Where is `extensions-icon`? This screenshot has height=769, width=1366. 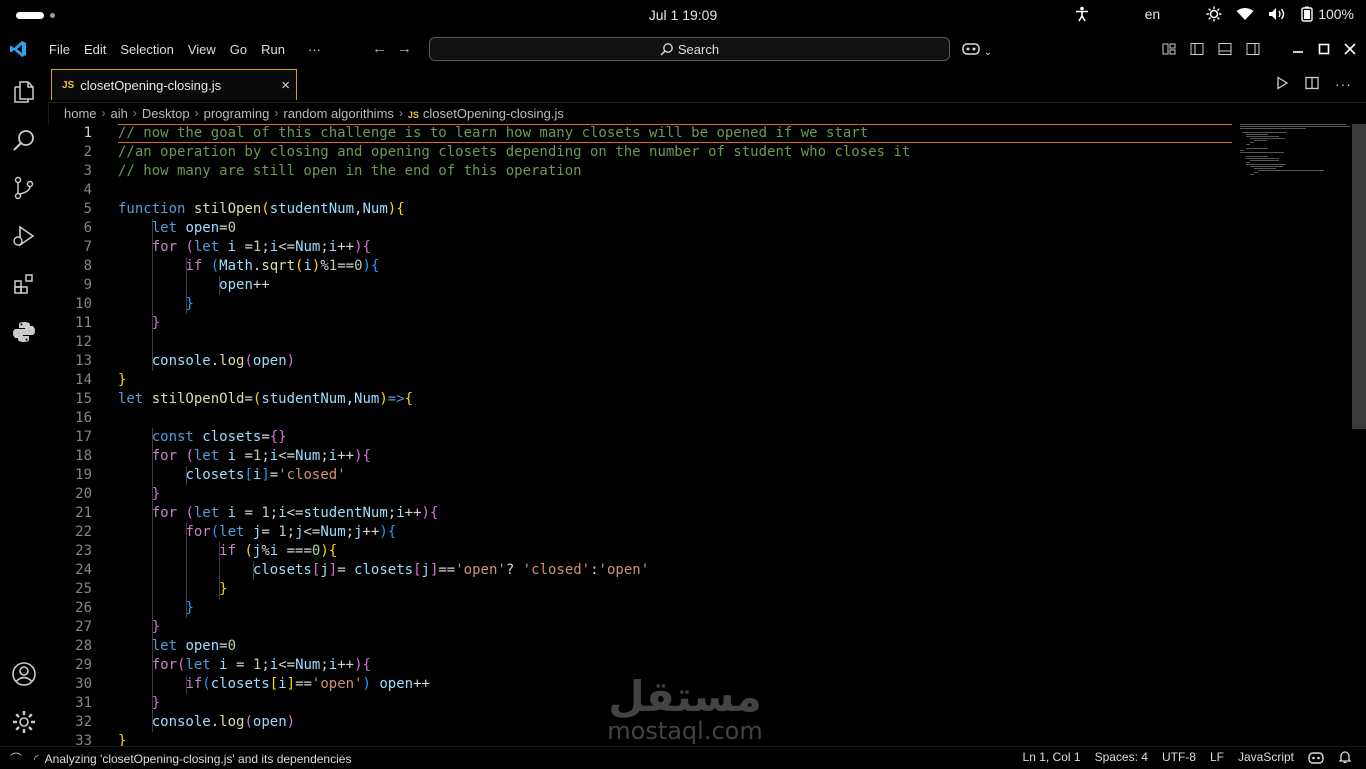
extensions-icon is located at coordinates (24, 284).